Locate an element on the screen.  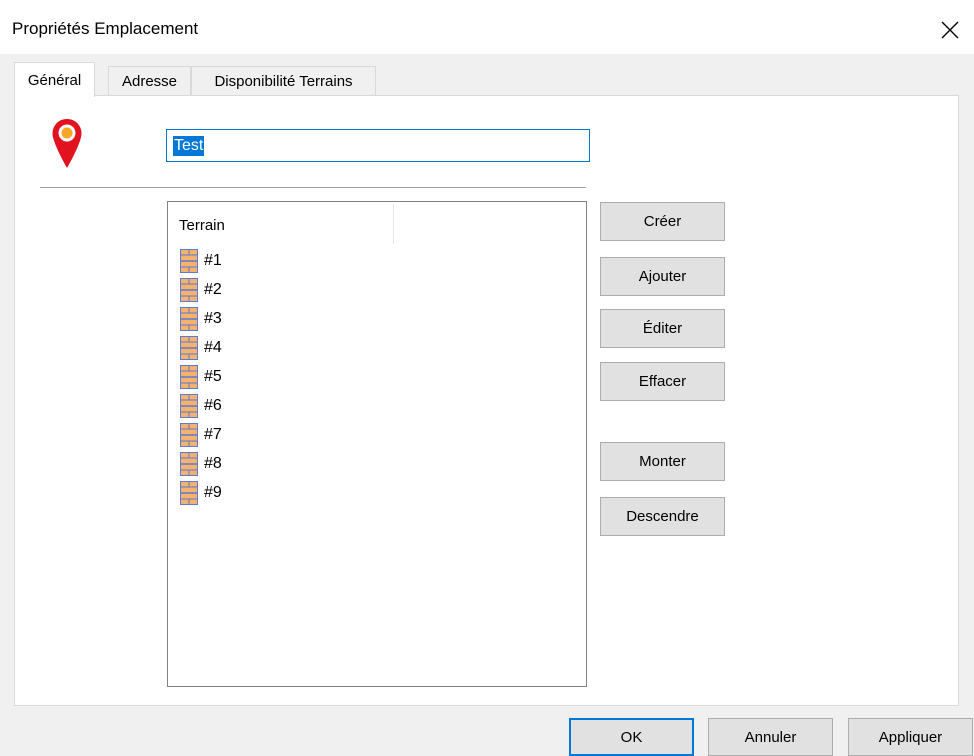
list-item: #3 is located at coordinates (201, 318).